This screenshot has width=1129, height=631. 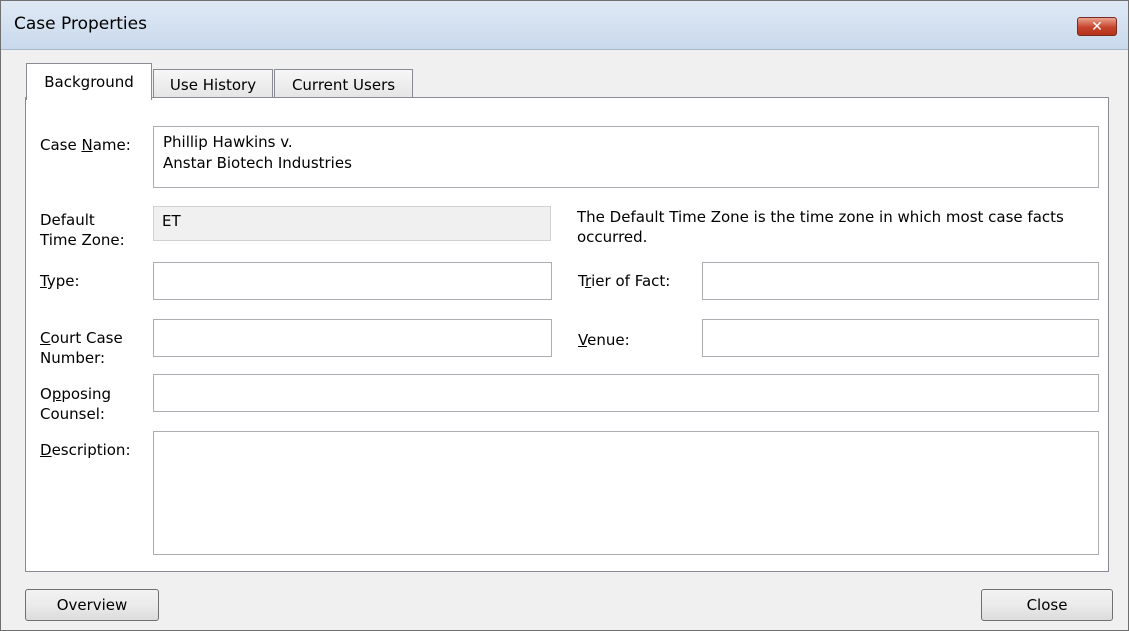 What do you see at coordinates (85, 450) in the screenshot?
I see `description-label: Description:` at bounding box center [85, 450].